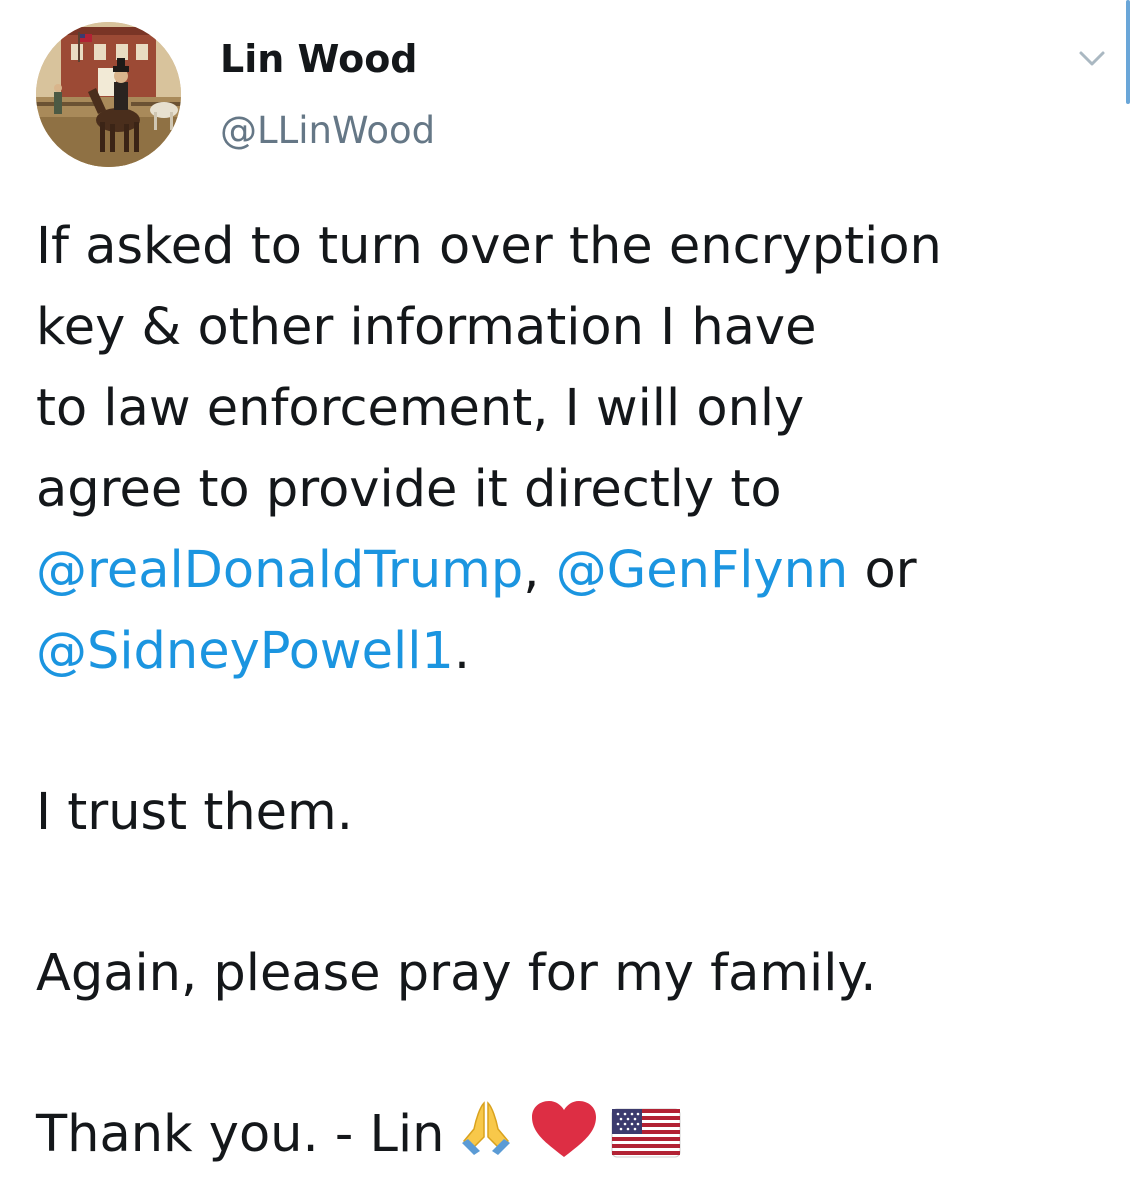  I want to click on display-name: Lin Wood, so click(319, 59).